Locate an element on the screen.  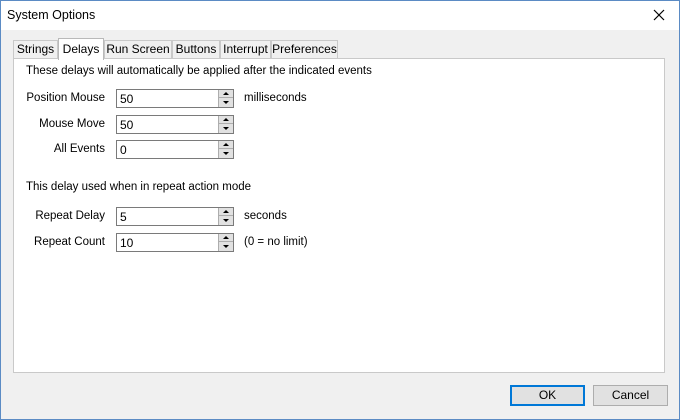
tab-preferences: Preferences is located at coordinates (304, 49).